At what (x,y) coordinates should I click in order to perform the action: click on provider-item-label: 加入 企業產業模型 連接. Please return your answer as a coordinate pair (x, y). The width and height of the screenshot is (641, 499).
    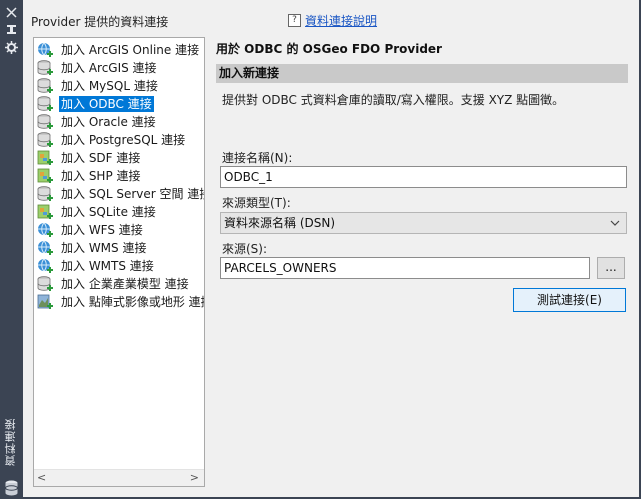
    Looking at the image, I should click on (125, 283).